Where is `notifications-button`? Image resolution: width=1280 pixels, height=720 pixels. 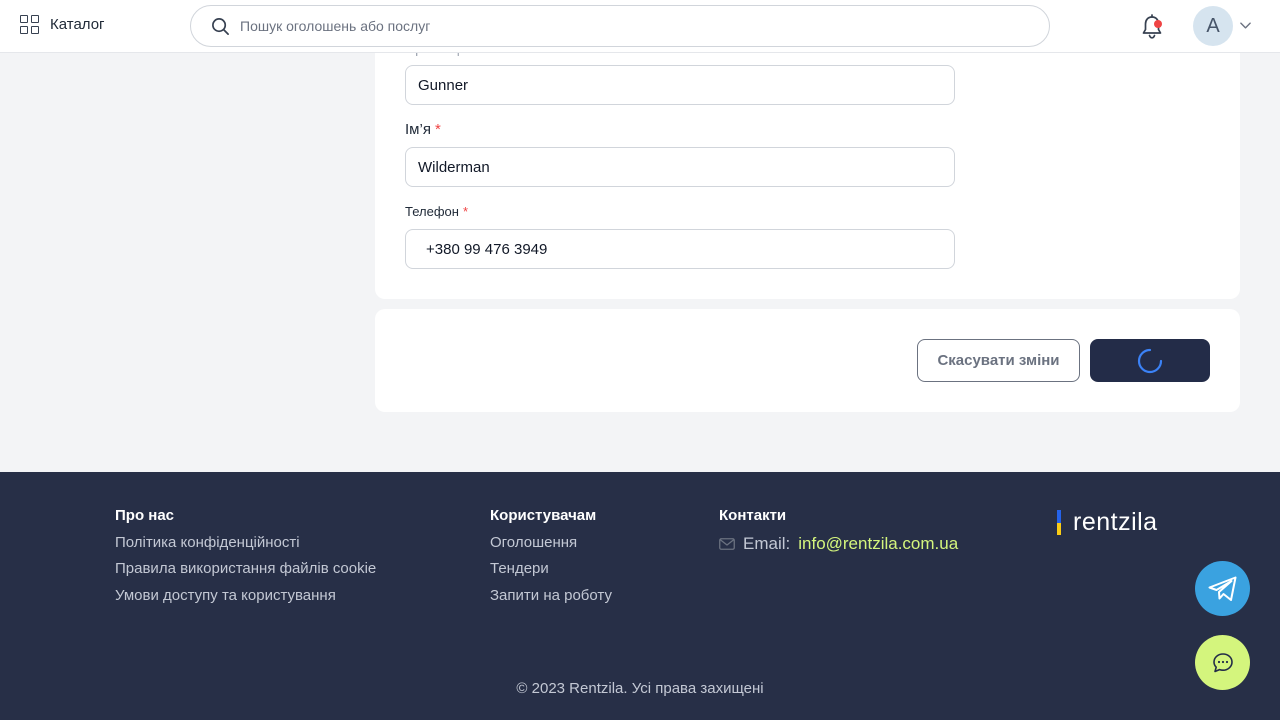 notifications-button is located at coordinates (1152, 27).